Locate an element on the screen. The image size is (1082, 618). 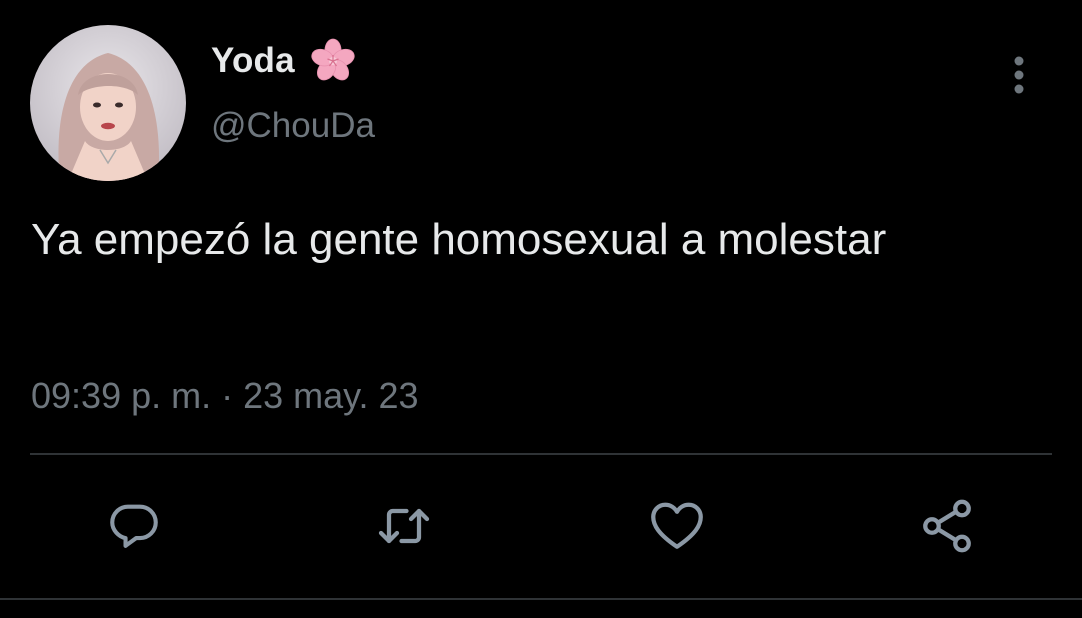
avatar-photo is located at coordinates (108, 103).